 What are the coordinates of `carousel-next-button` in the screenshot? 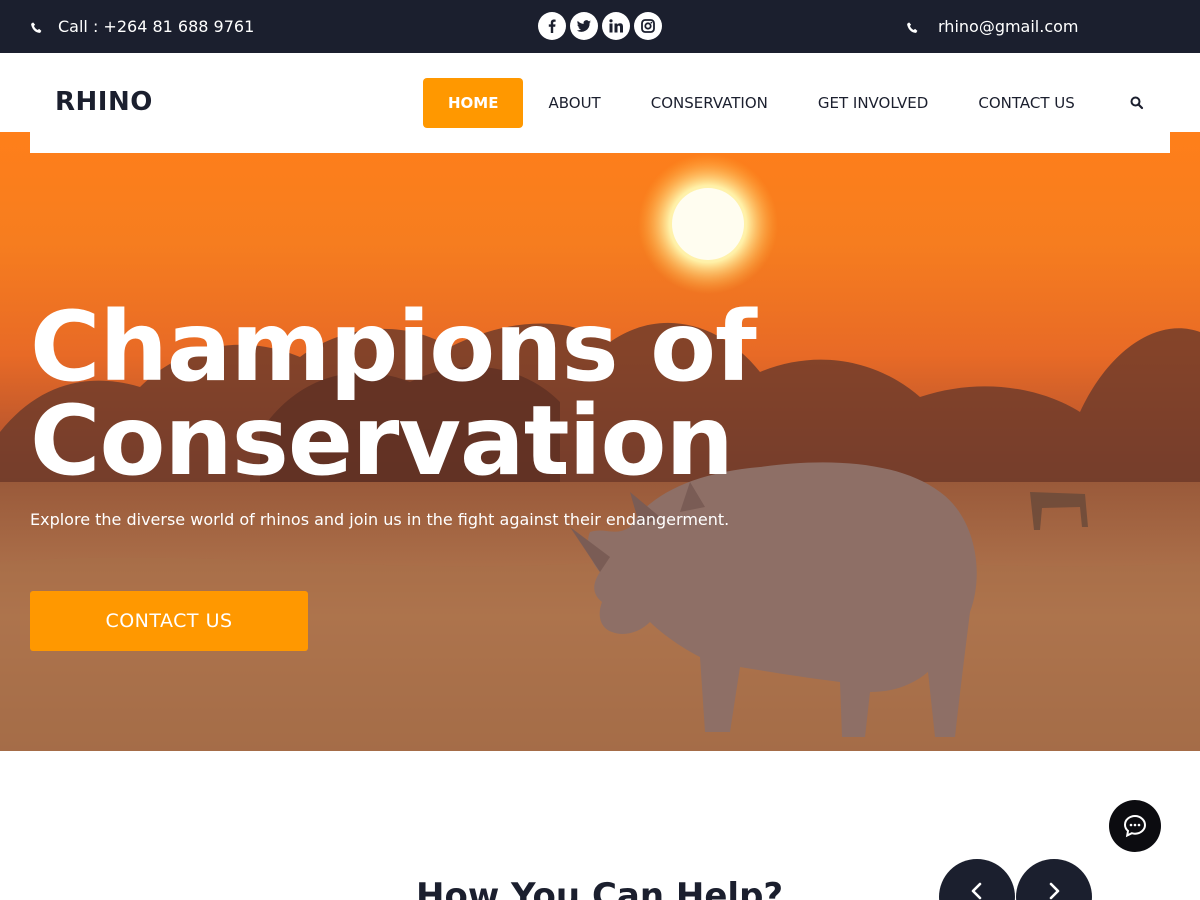 It's located at (1054, 879).